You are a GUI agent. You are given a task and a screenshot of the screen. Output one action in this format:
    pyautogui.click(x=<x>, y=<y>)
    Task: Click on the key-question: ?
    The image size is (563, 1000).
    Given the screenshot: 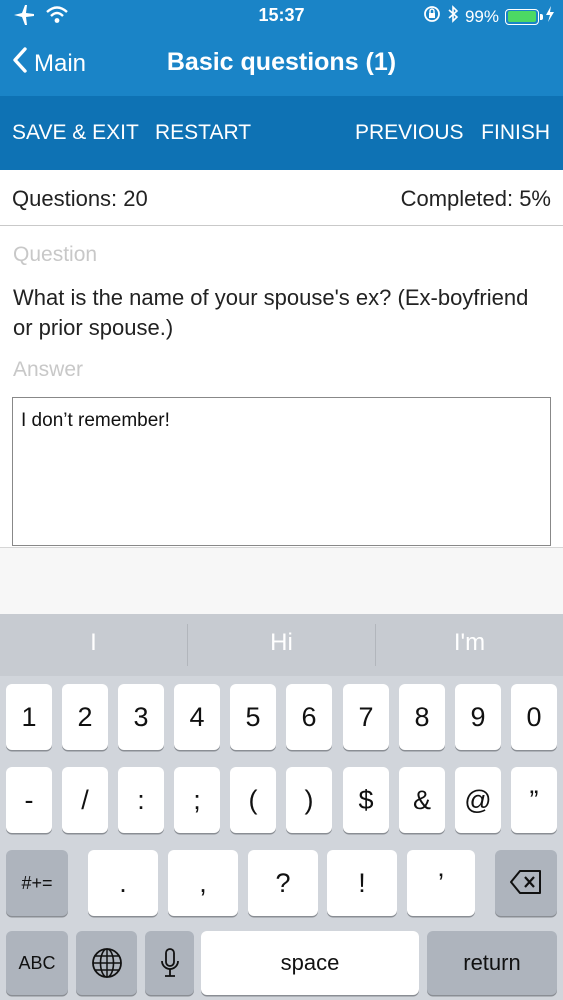 What is the action you would take?
    pyautogui.click(x=283, y=883)
    